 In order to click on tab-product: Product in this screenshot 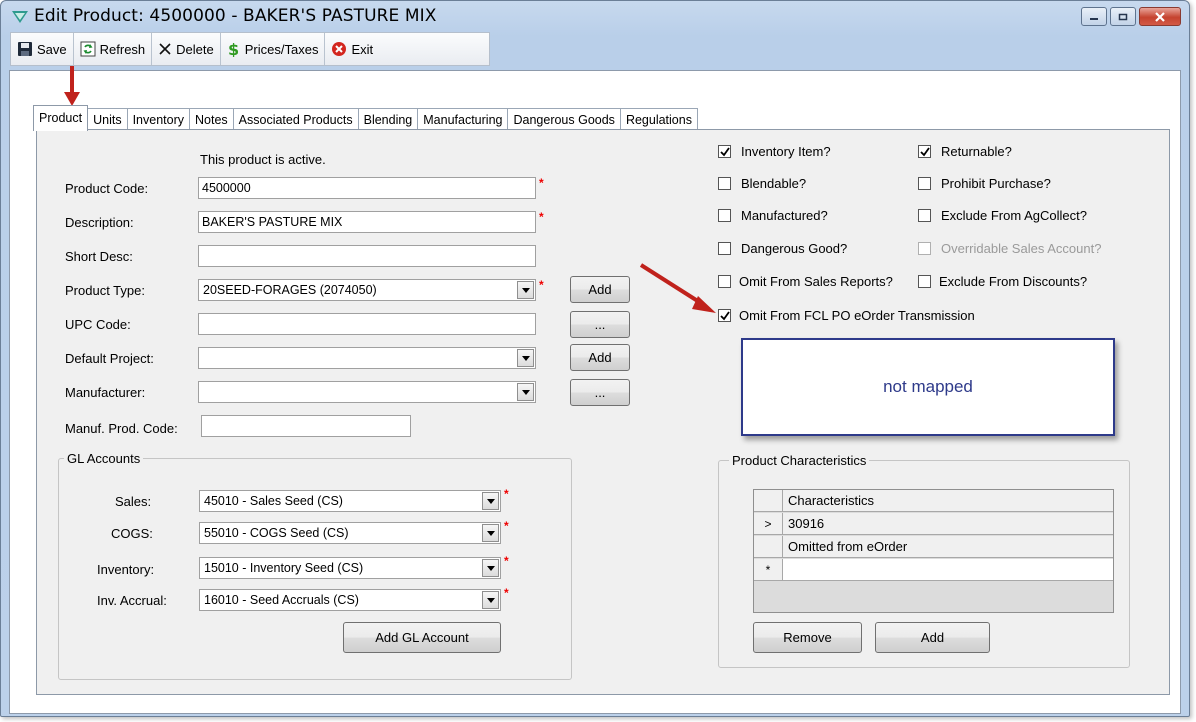, I will do `click(61, 118)`.